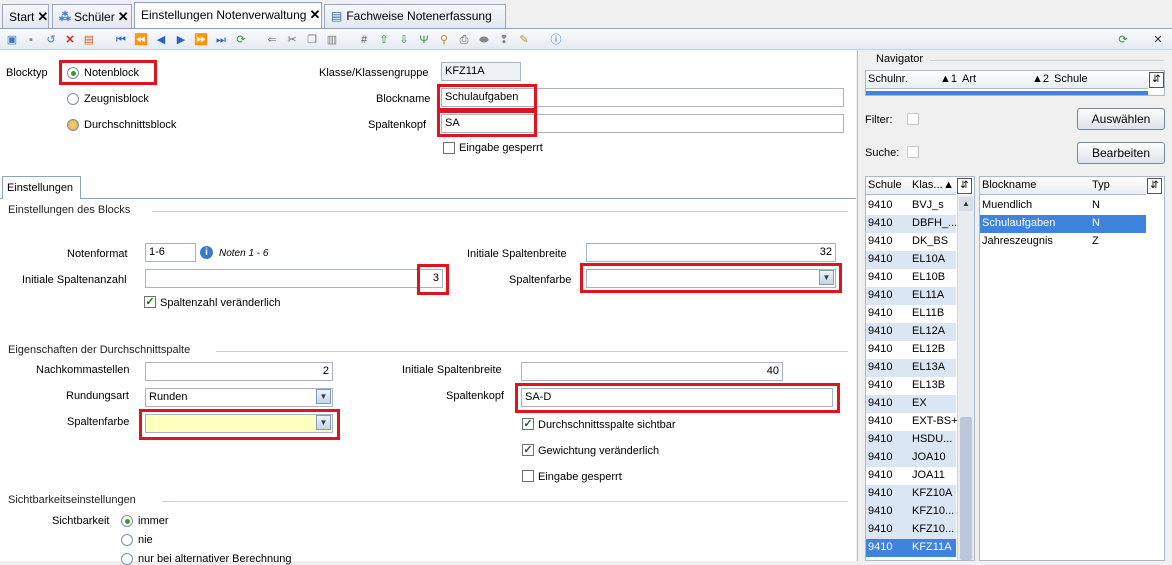  What do you see at coordinates (911, 548) in the screenshot?
I see `table-row: 9410 KFZ11A` at bounding box center [911, 548].